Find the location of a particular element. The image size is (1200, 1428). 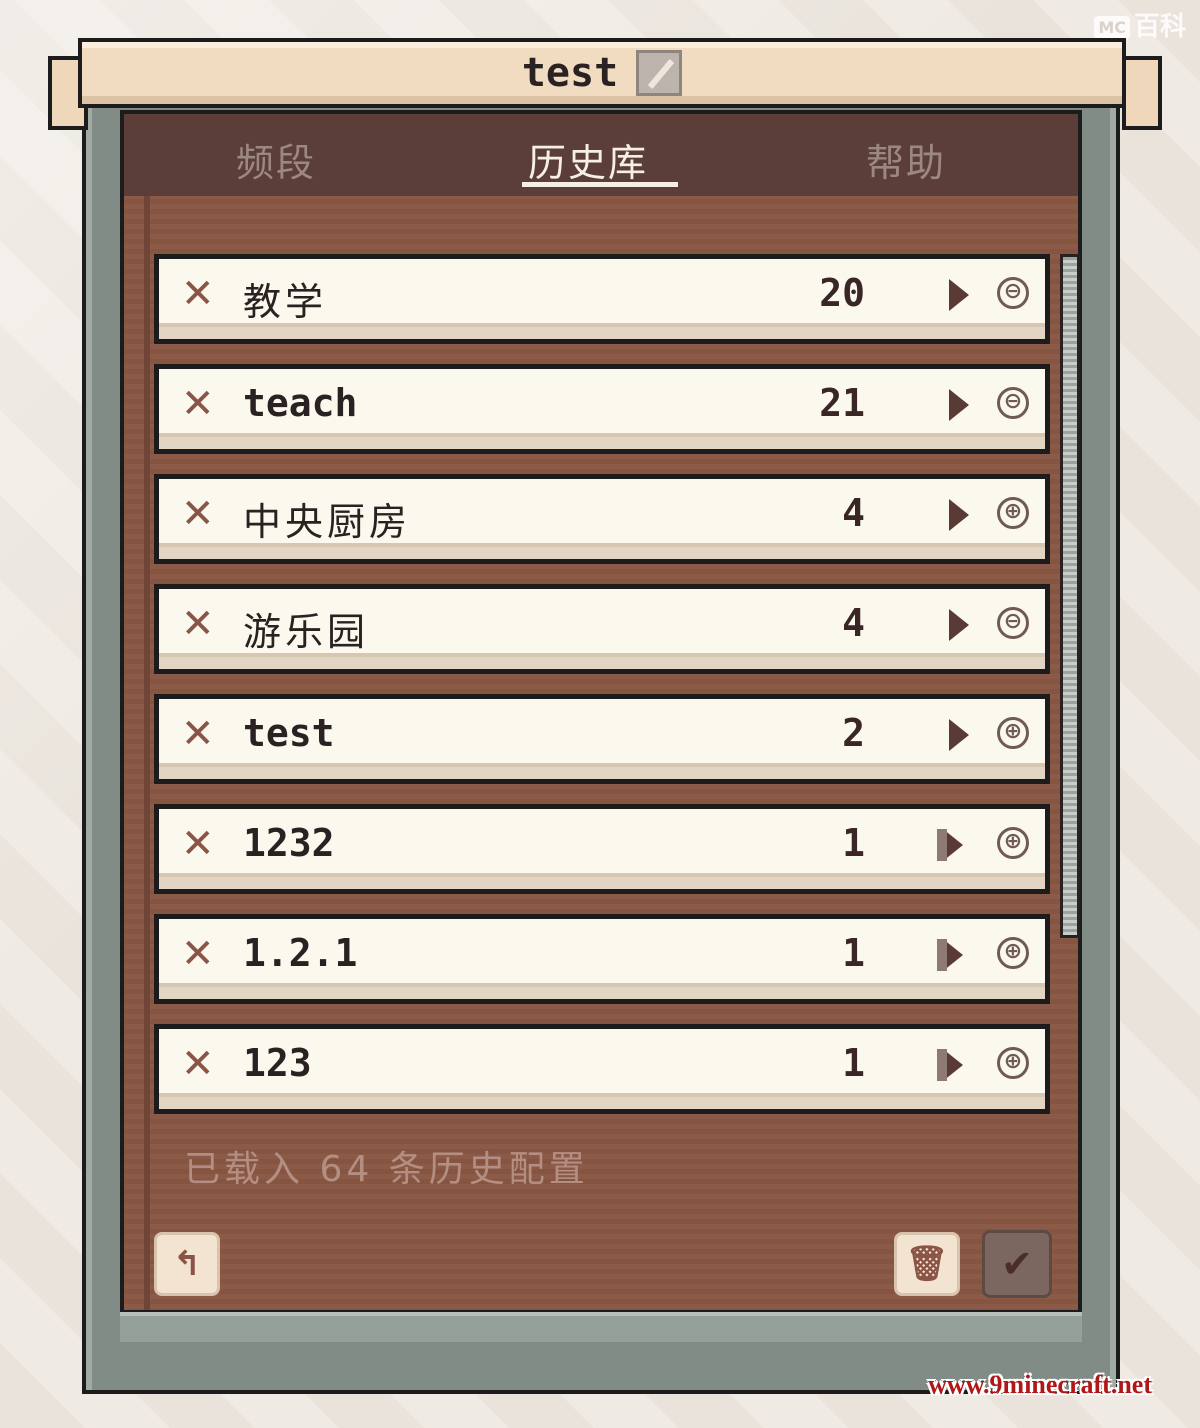

tab-bar: 频段 历史库 帮助 is located at coordinates (601, 155).